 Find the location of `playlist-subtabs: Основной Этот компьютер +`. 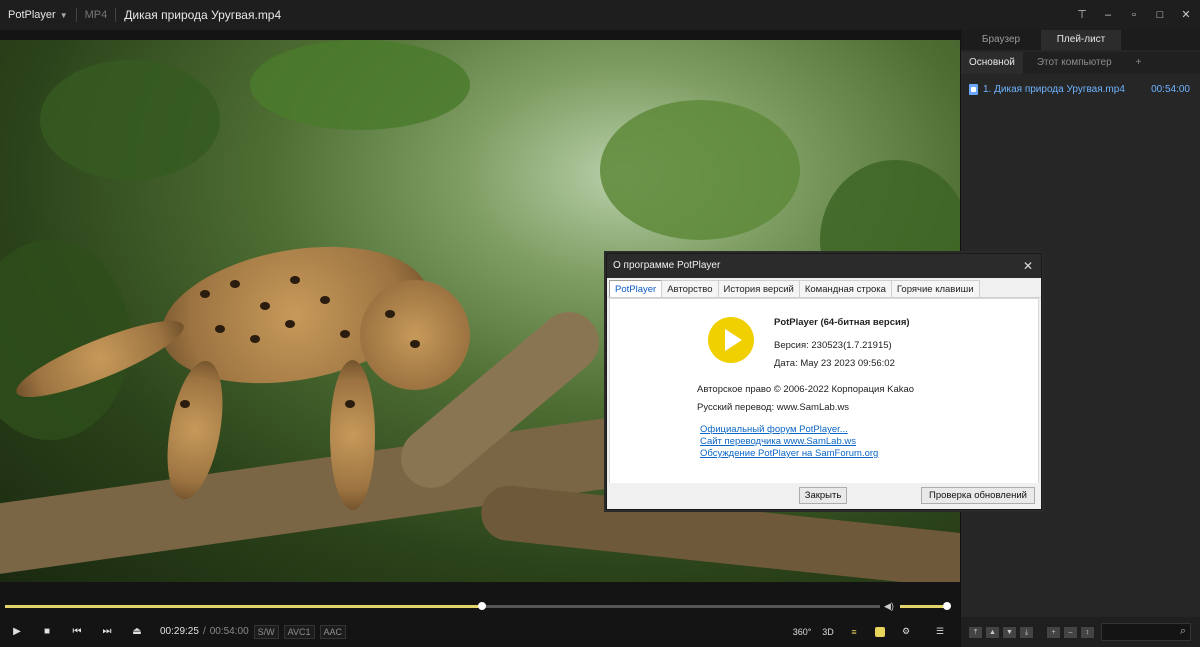

playlist-subtabs: Основной Этот компьютер + is located at coordinates (1080, 63).